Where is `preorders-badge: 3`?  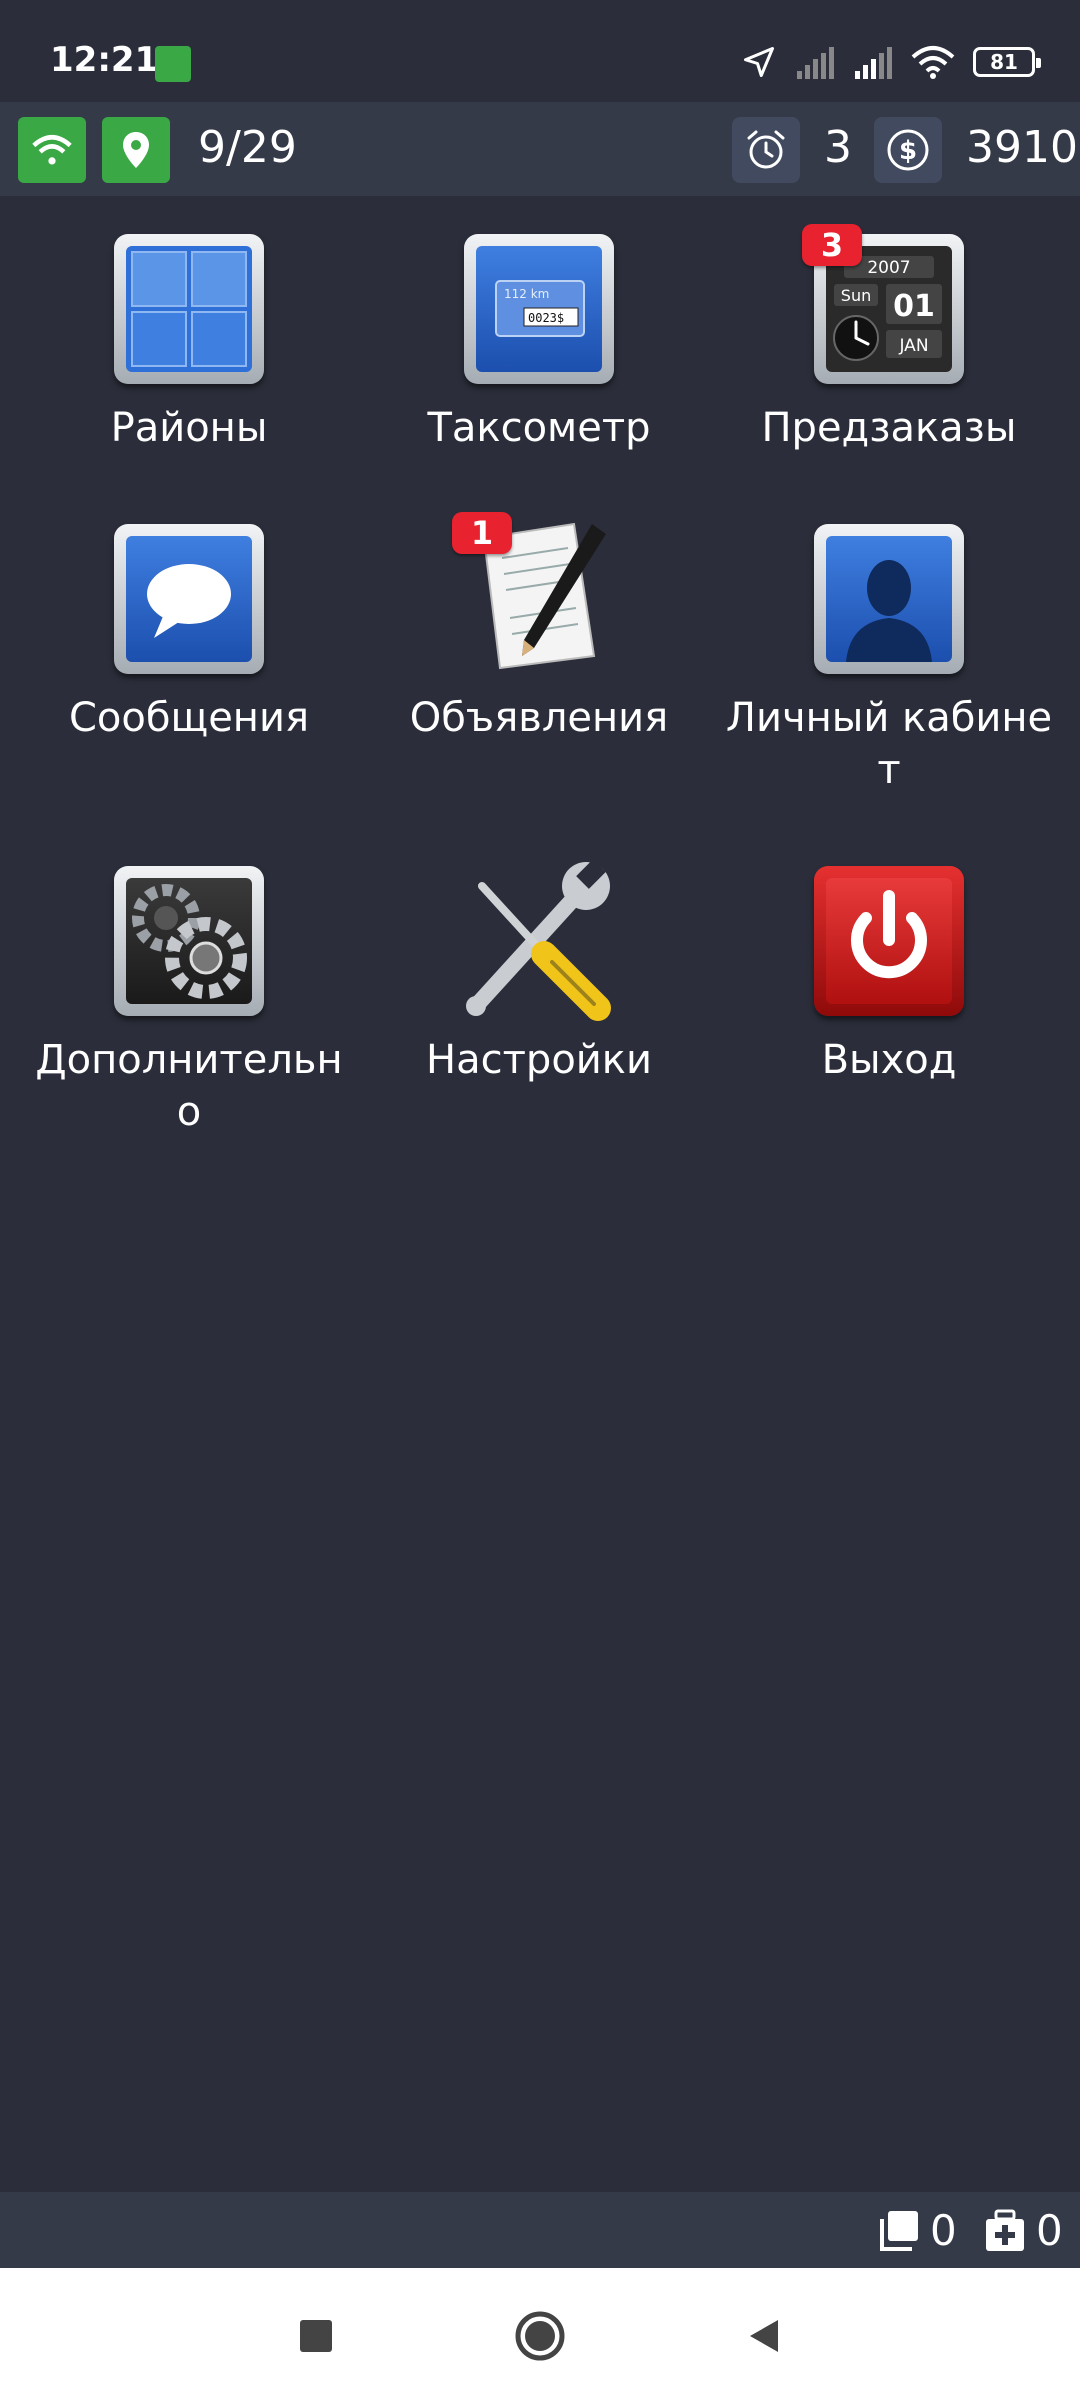 preorders-badge: 3 is located at coordinates (832, 245).